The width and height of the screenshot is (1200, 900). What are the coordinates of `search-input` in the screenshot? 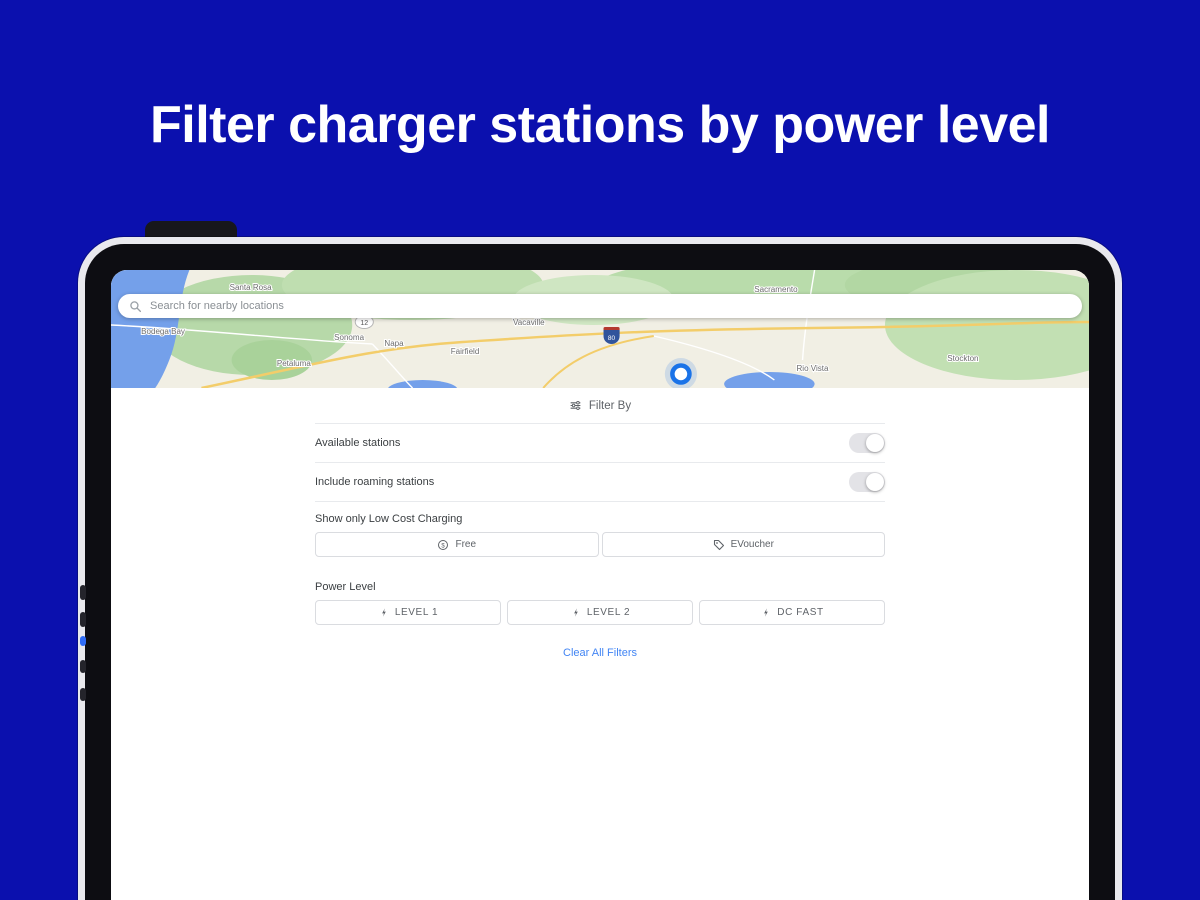 It's located at (610, 306).